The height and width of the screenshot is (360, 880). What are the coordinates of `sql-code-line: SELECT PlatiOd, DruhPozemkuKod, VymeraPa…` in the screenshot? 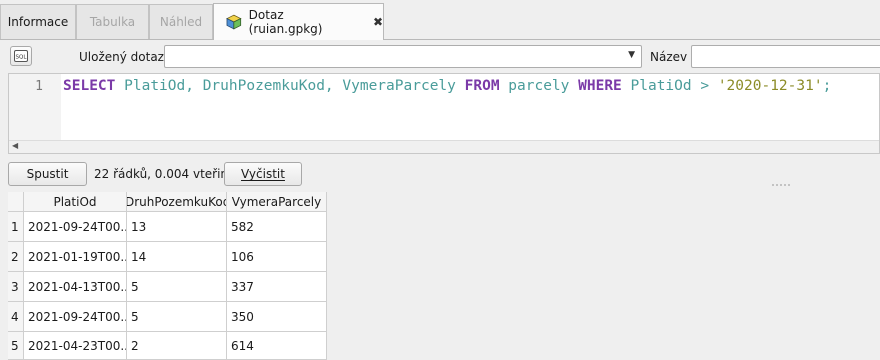 It's located at (447, 86).